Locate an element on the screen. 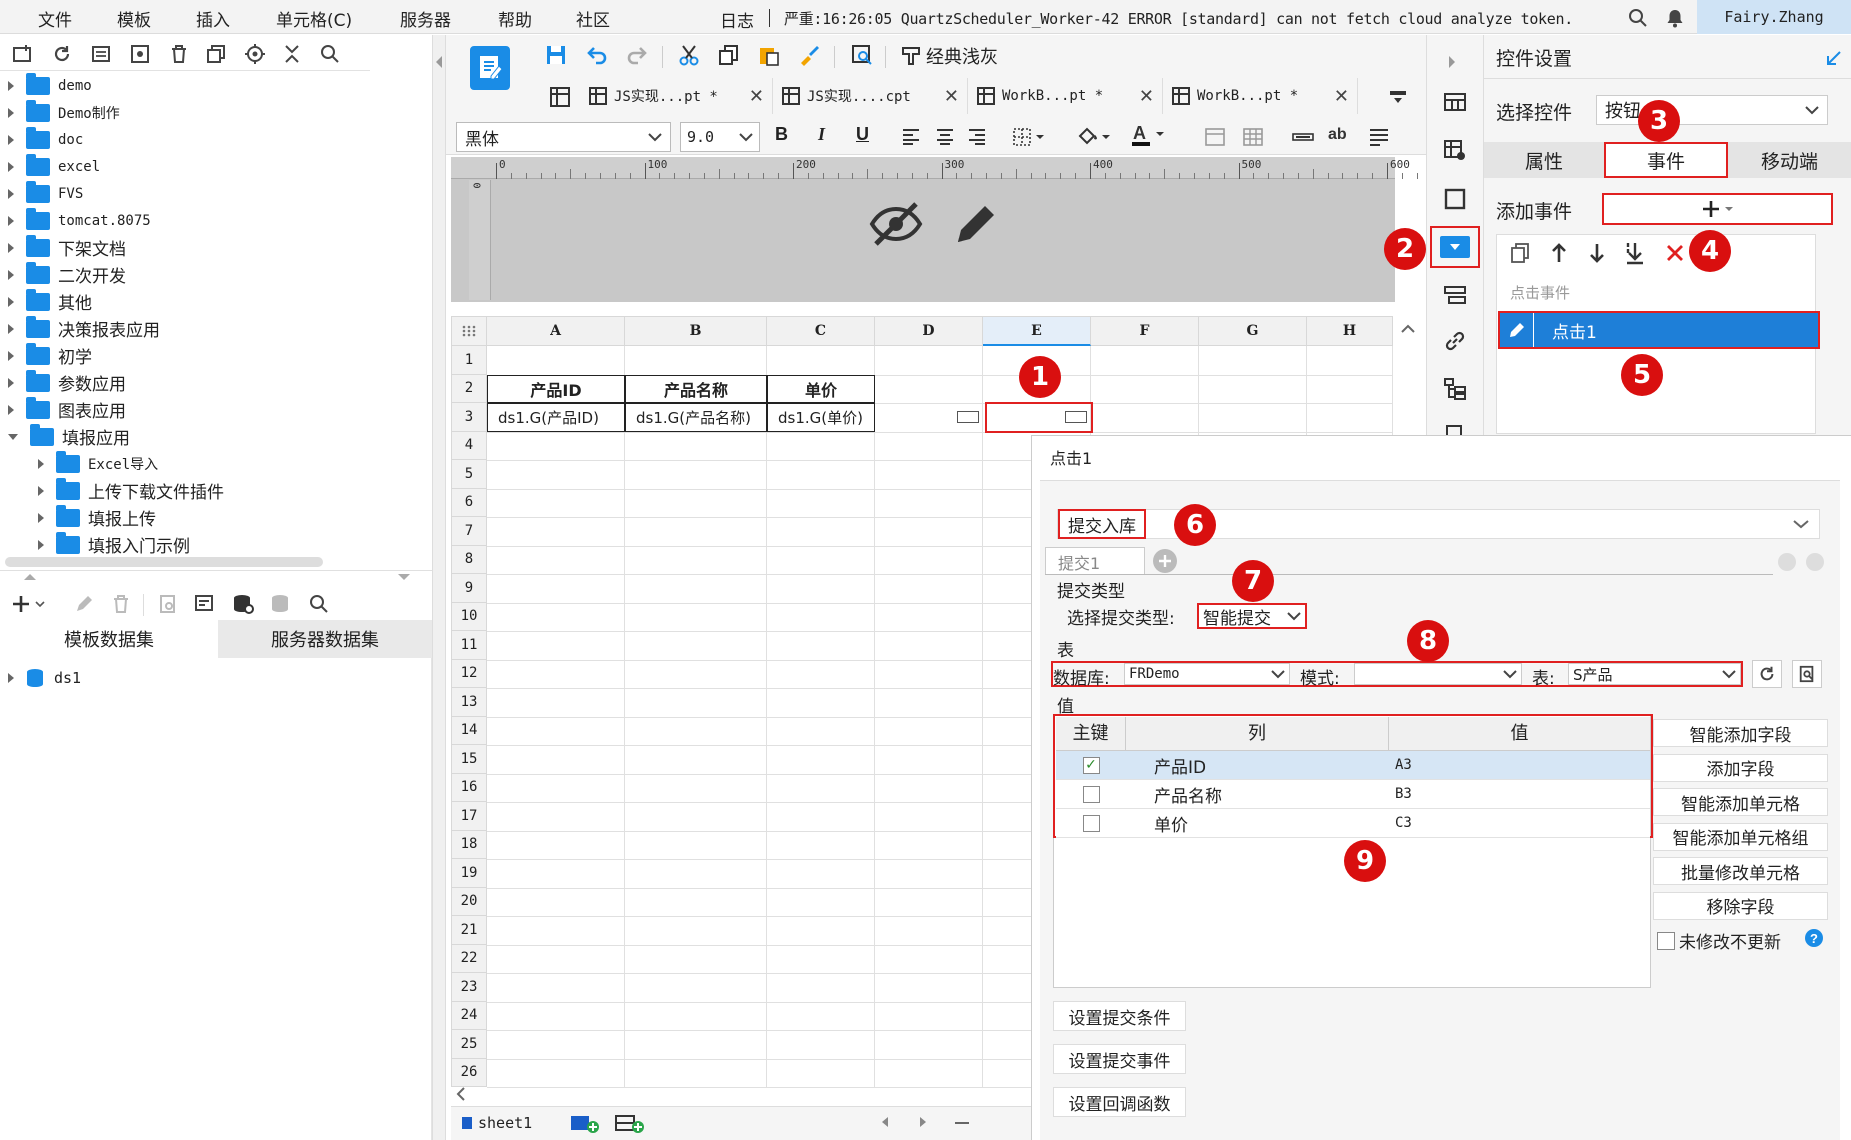 The height and width of the screenshot is (1140, 1851). fill-color-icon is located at coordinates (1094, 137).